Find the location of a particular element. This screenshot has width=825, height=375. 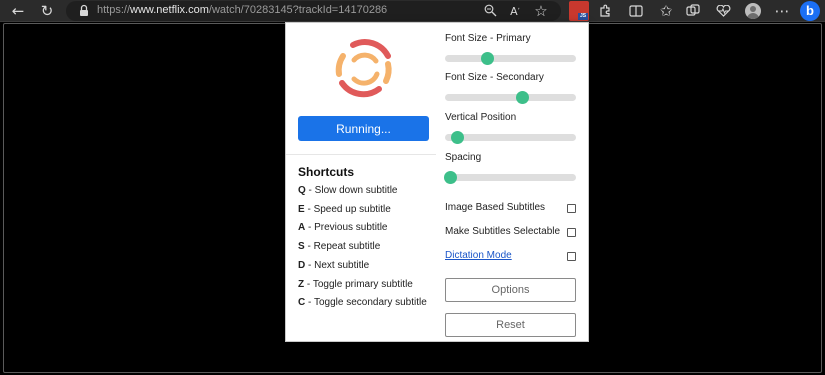

extension-logo-icon is located at coordinates (363, 68).